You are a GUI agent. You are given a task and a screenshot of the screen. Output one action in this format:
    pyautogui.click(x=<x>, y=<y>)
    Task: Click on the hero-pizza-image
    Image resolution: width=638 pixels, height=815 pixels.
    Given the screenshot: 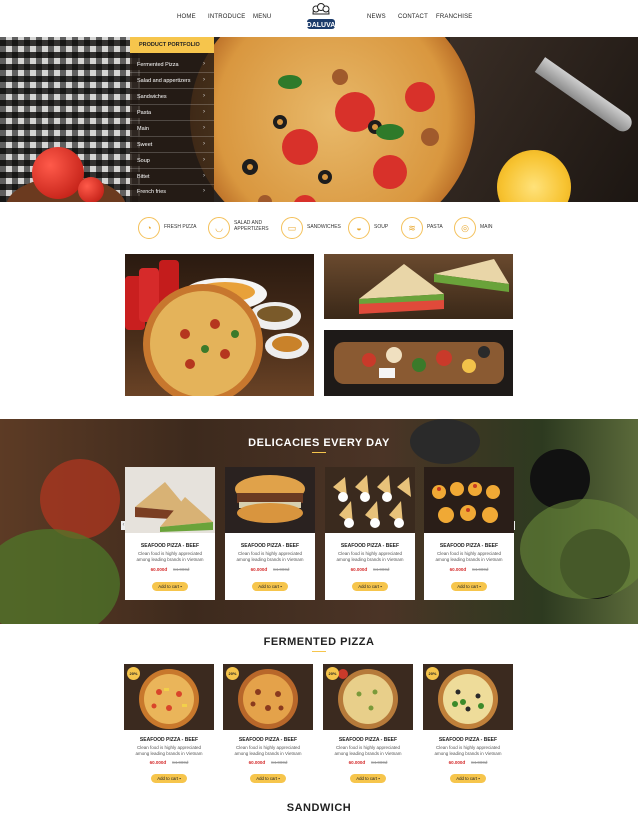 What is the action you would take?
    pyautogui.click(x=332, y=119)
    